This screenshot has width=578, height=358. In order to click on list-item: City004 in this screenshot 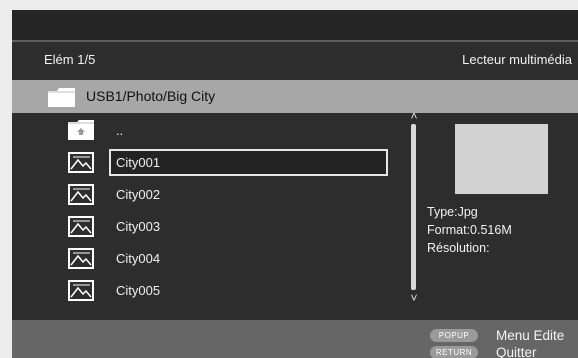, I will do `click(212, 259)`.